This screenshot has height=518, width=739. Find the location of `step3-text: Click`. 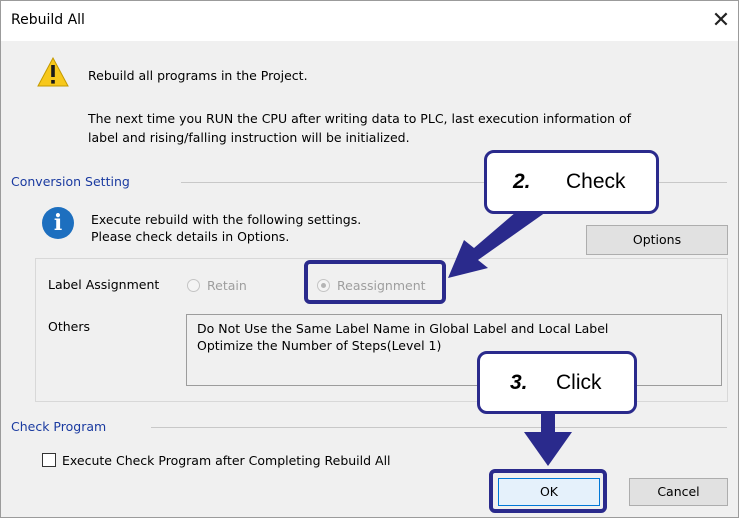

step3-text: Click is located at coordinates (579, 382).